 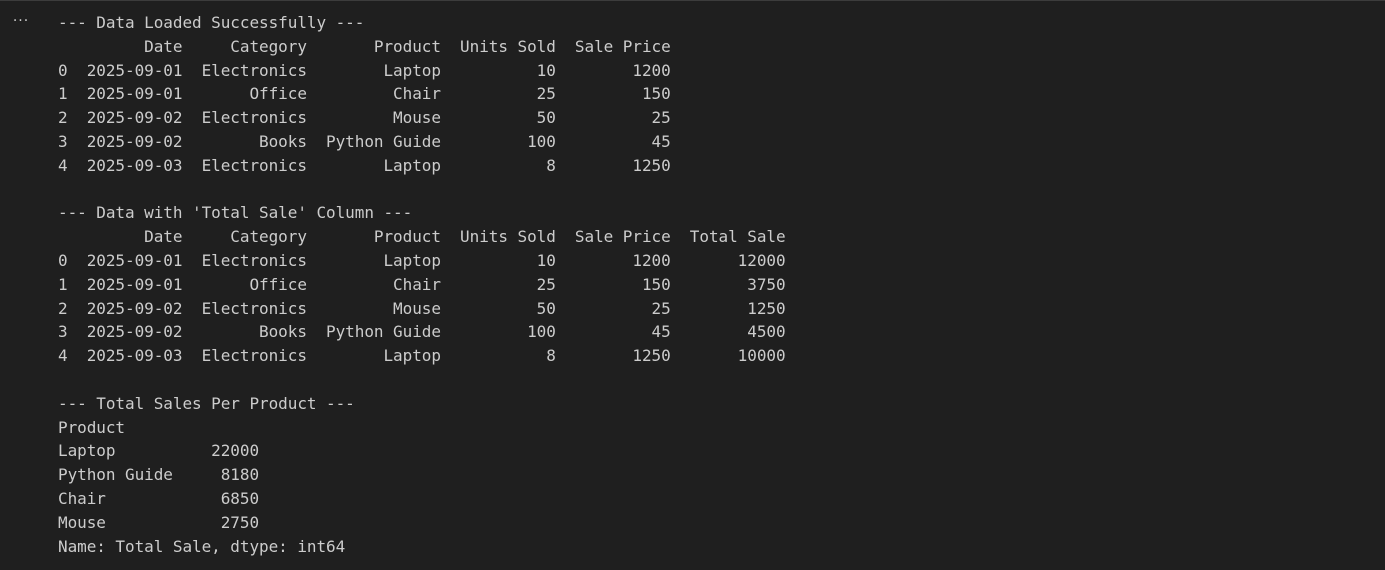 What do you see at coordinates (202, 546) in the screenshot?
I see `series-footer: Name: Total Sale, dtype: int64` at bounding box center [202, 546].